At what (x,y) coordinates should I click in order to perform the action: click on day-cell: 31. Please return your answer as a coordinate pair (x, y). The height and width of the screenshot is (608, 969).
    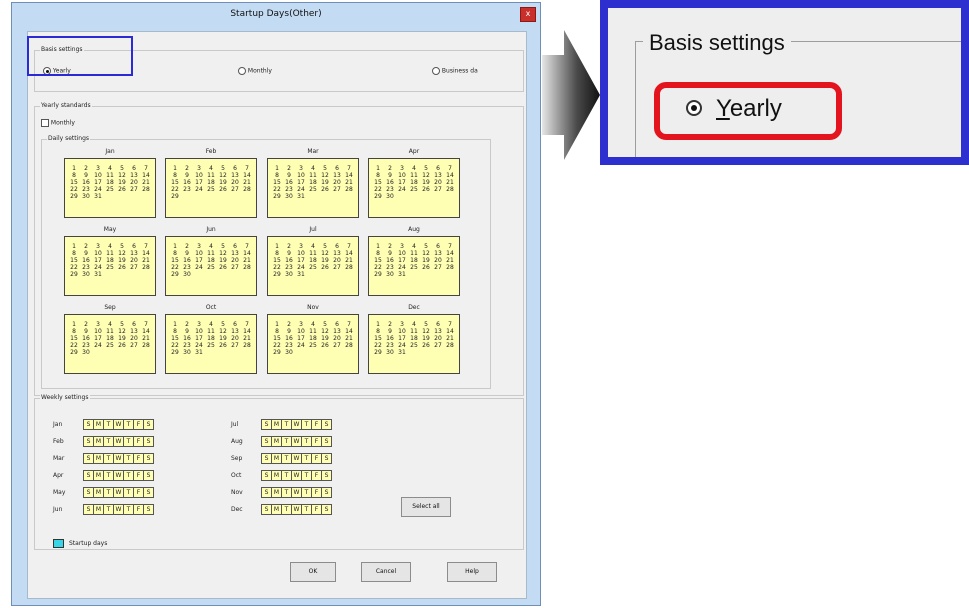
    Looking at the image, I should click on (402, 274).